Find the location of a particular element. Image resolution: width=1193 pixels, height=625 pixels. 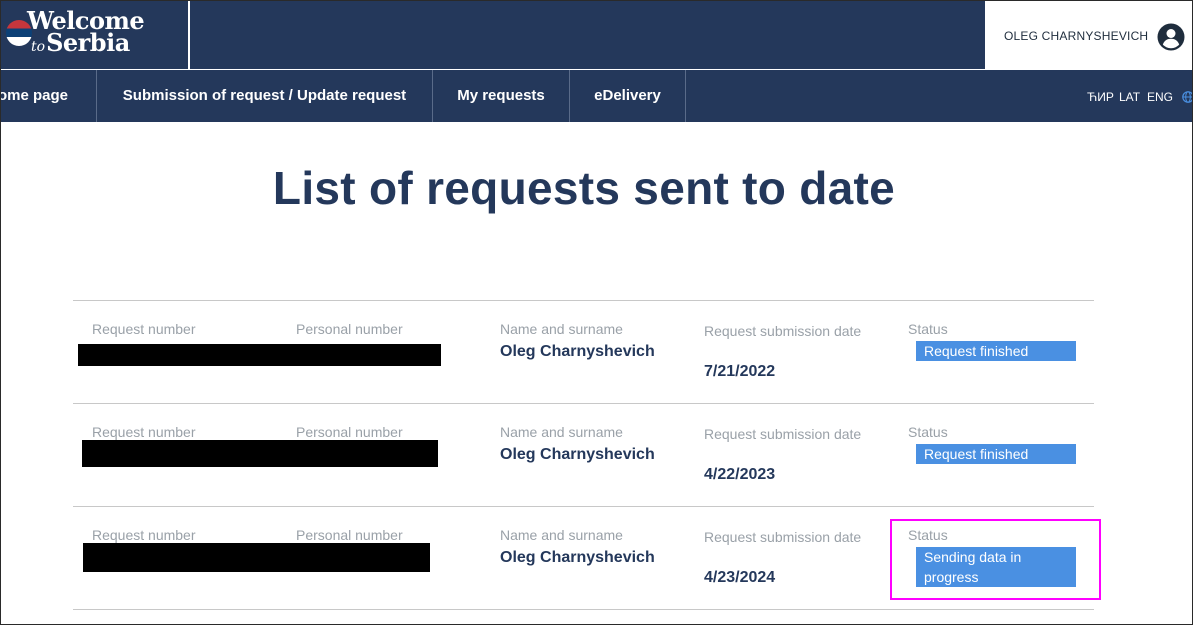

user-menu: OLEG CHARNYSHEVICH is located at coordinates (1088, 35).